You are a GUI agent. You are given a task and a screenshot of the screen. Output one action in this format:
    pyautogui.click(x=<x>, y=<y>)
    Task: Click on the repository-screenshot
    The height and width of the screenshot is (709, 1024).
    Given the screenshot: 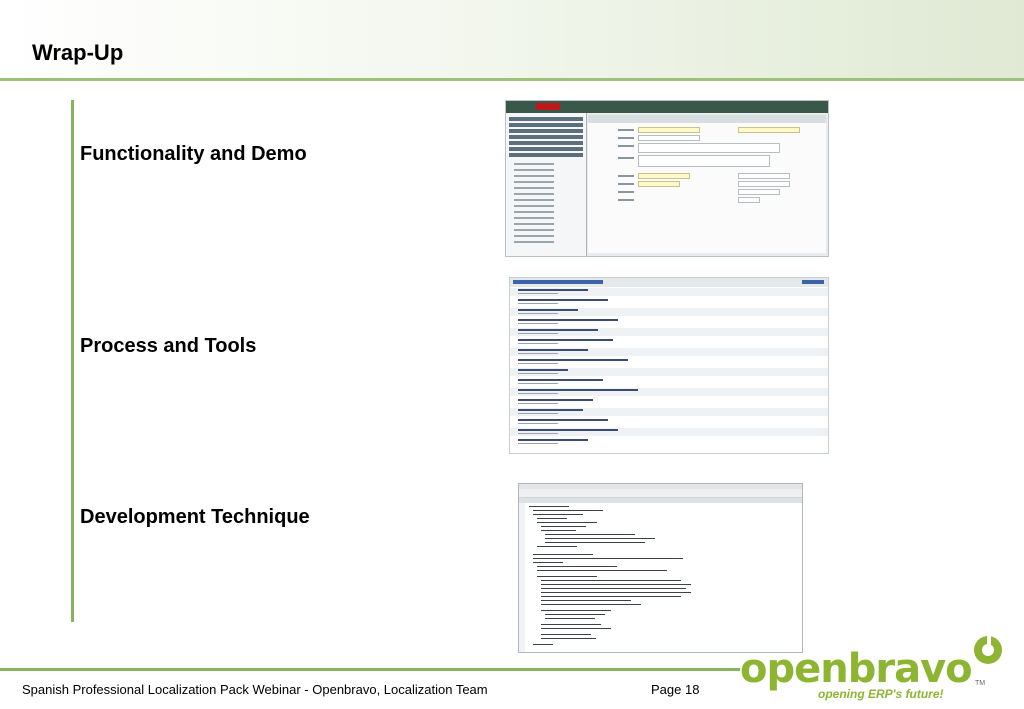 What is the action you would take?
    pyautogui.click(x=669, y=365)
    